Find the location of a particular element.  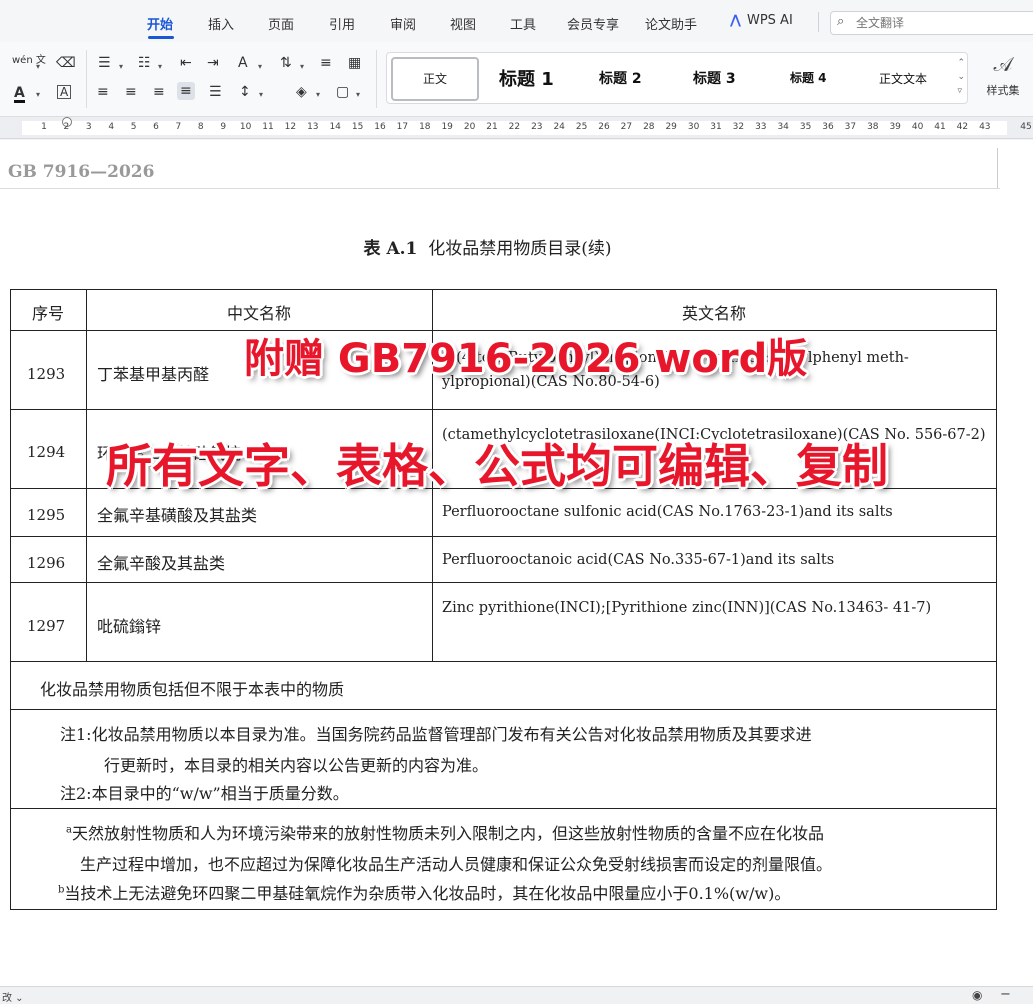

ruler-tick: 15 is located at coordinates (357, 127).